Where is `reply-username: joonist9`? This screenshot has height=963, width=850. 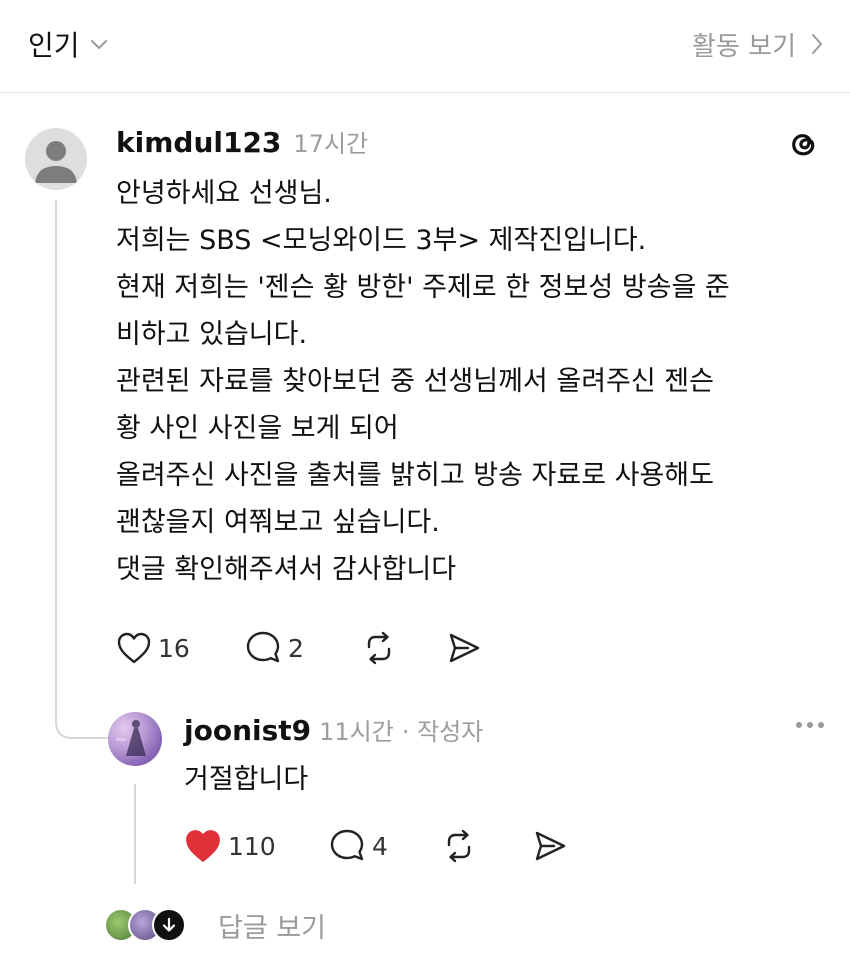
reply-username: joonist9 is located at coordinates (247, 730).